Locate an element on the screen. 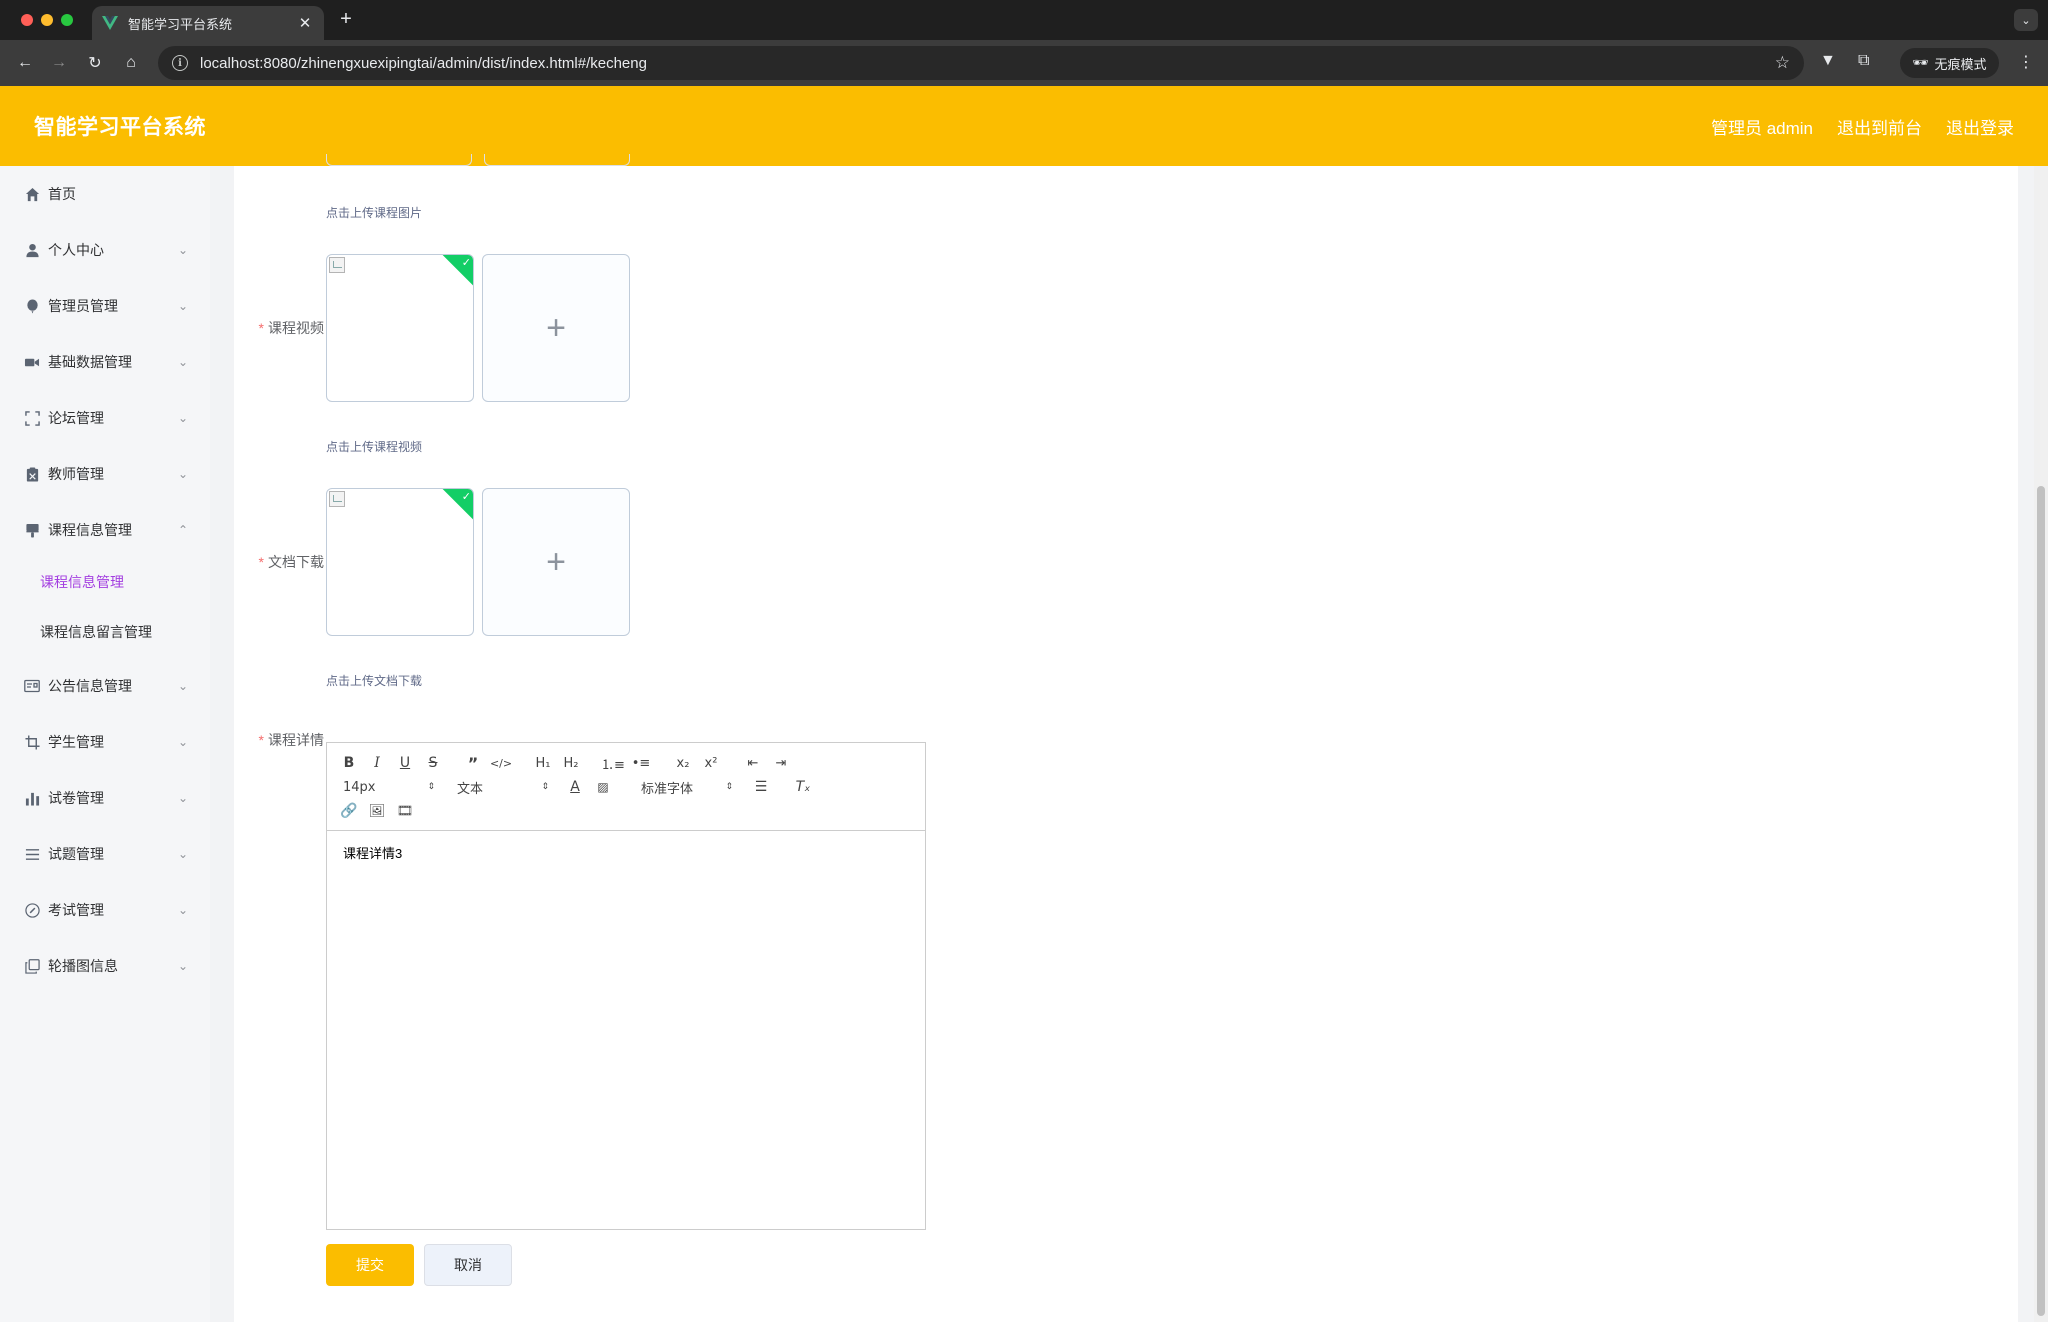 The image size is (2048, 1322). incognito-icon: 🕶 is located at coordinates (1920, 62).